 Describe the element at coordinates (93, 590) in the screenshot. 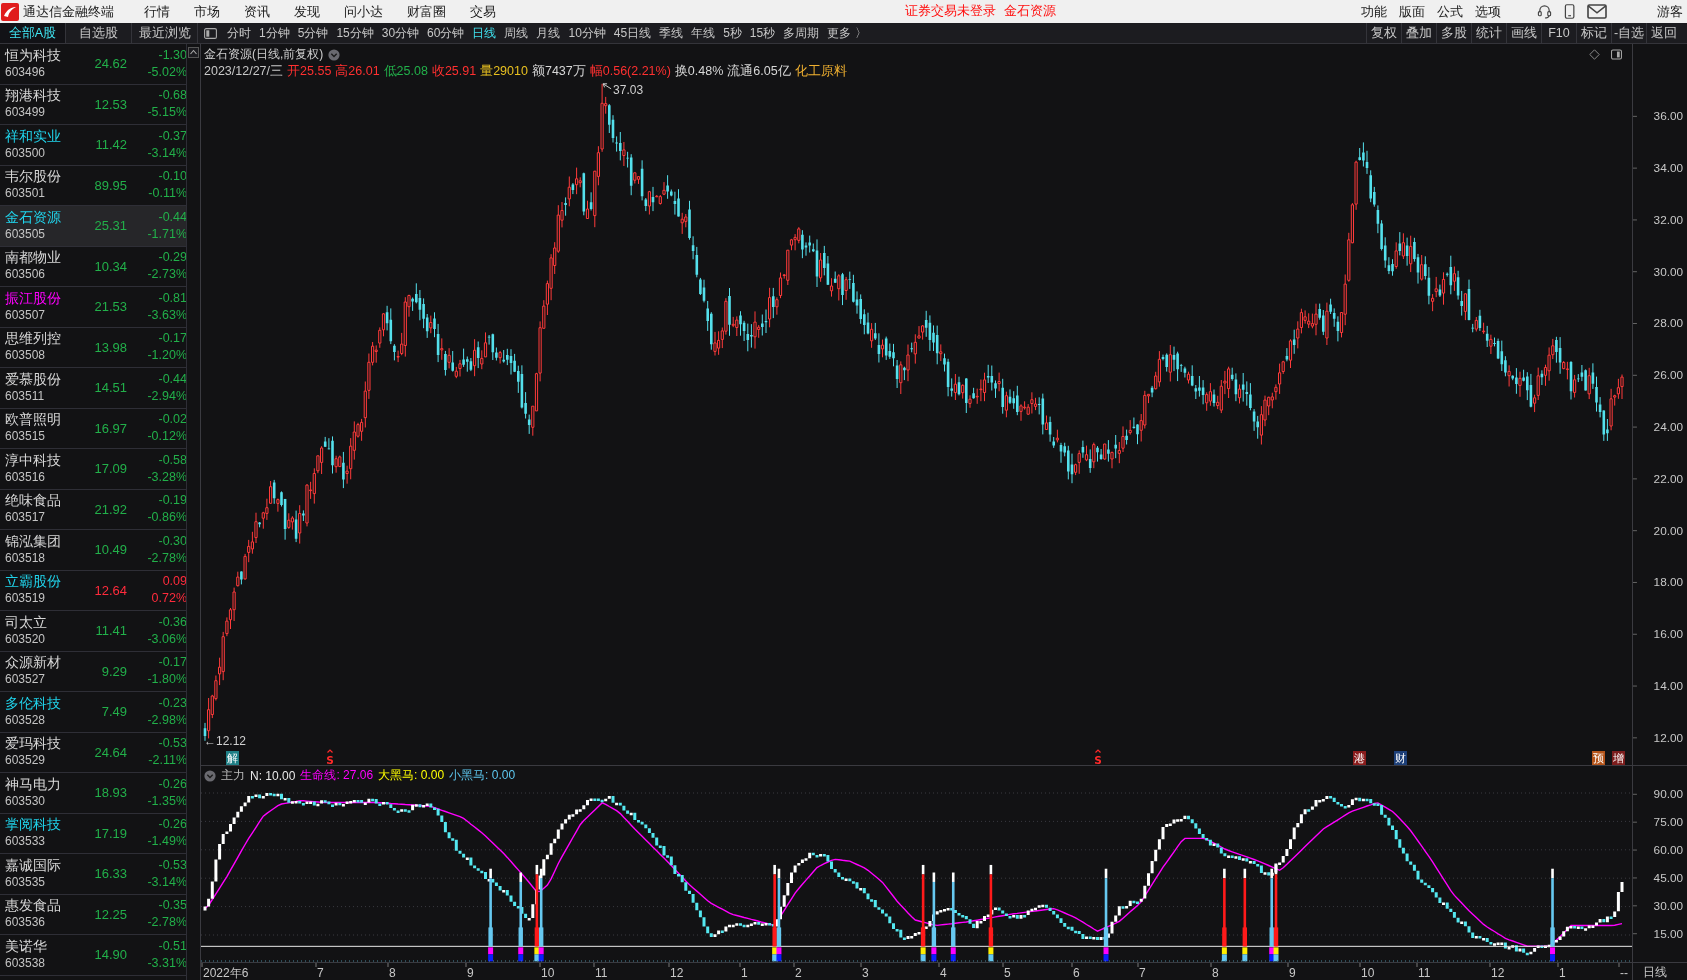

I see `stock-list-item: 立霸股份 603519 12.64 0.09 0.72%` at that location.